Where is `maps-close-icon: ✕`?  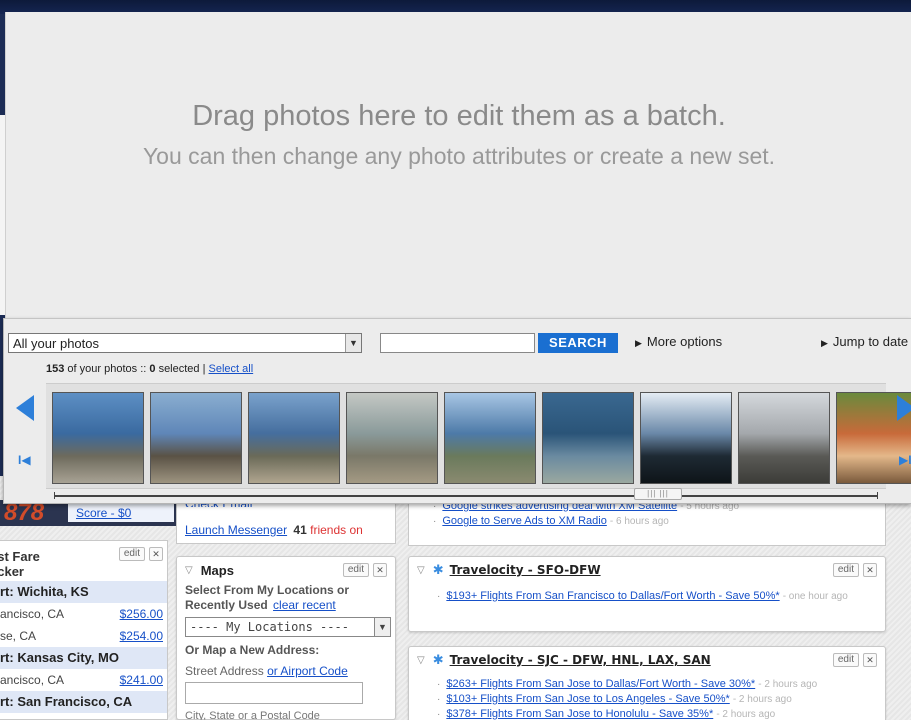
maps-close-icon: ✕ is located at coordinates (380, 570).